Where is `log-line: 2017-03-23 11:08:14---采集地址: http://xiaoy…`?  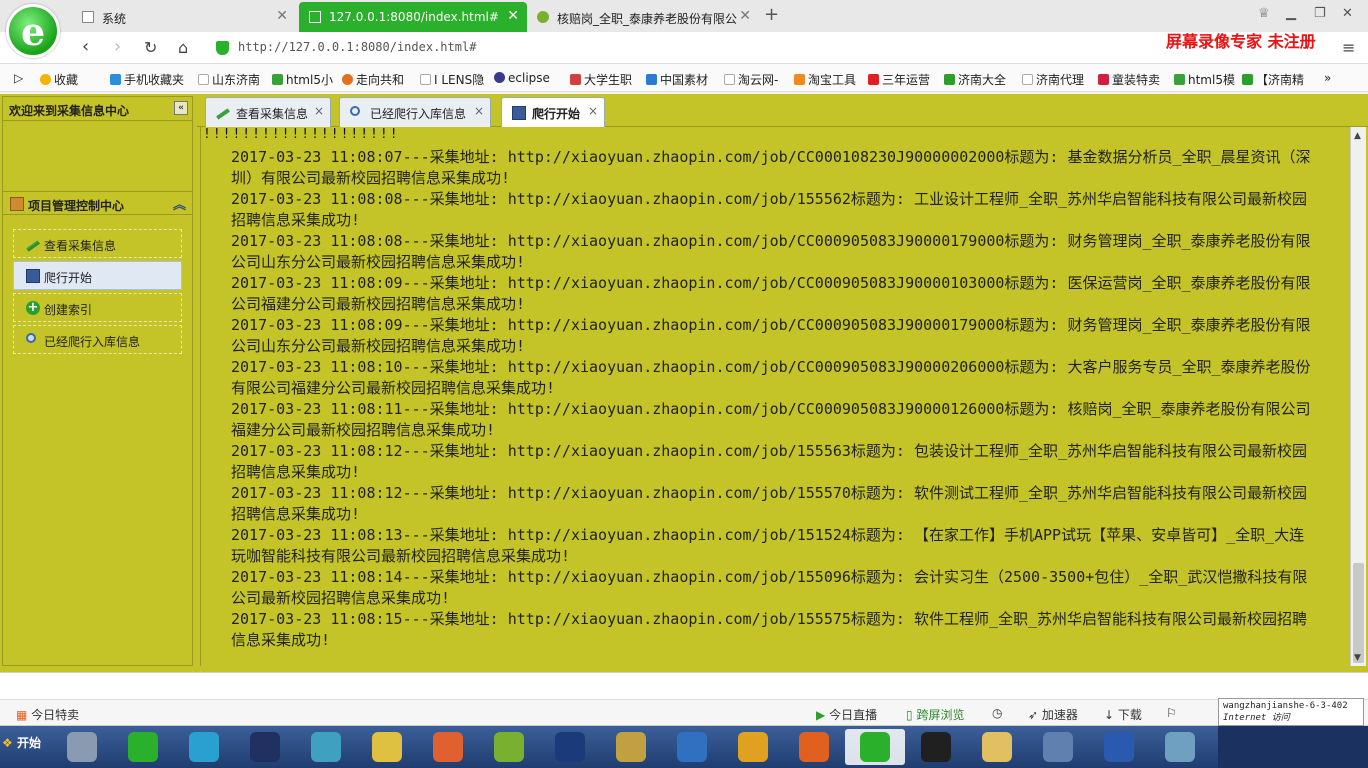
log-line: 2017-03-23 11:08:14---采集地址: http://xiaoy… is located at coordinates (769, 587).